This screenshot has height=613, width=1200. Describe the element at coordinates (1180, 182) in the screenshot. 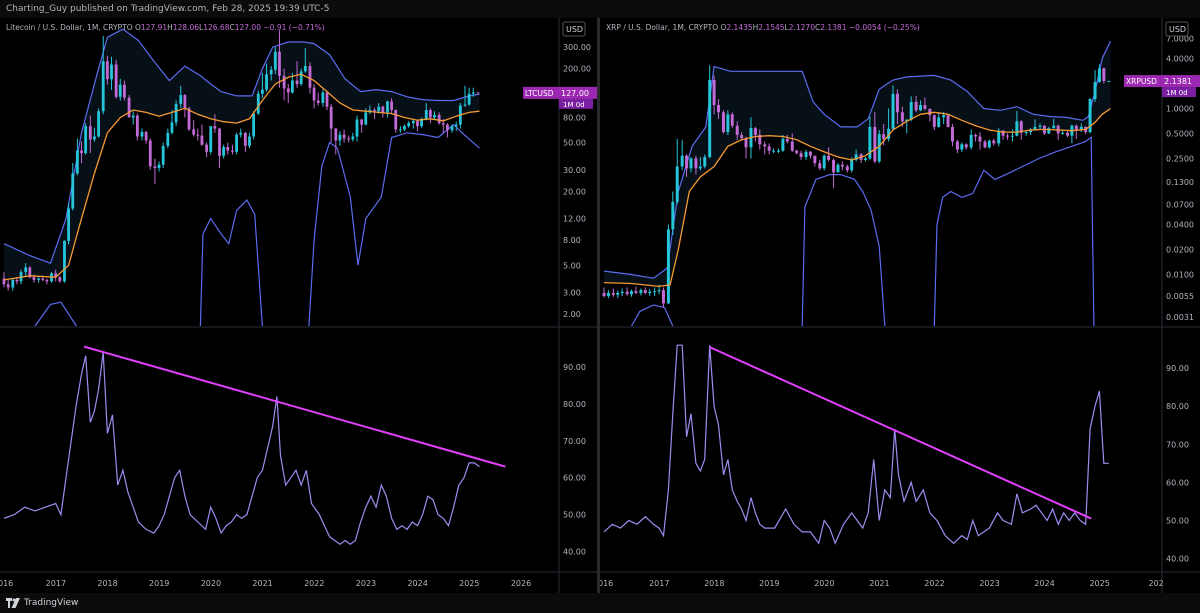

I see `price-tick-label: 0.1300` at that location.